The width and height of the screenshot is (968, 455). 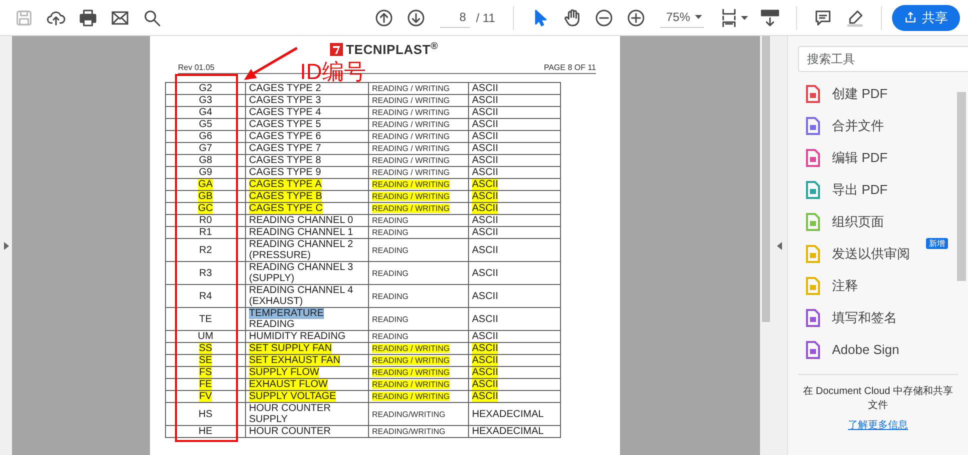 What do you see at coordinates (926, 17) in the screenshot?
I see `share-button: 共享` at bounding box center [926, 17].